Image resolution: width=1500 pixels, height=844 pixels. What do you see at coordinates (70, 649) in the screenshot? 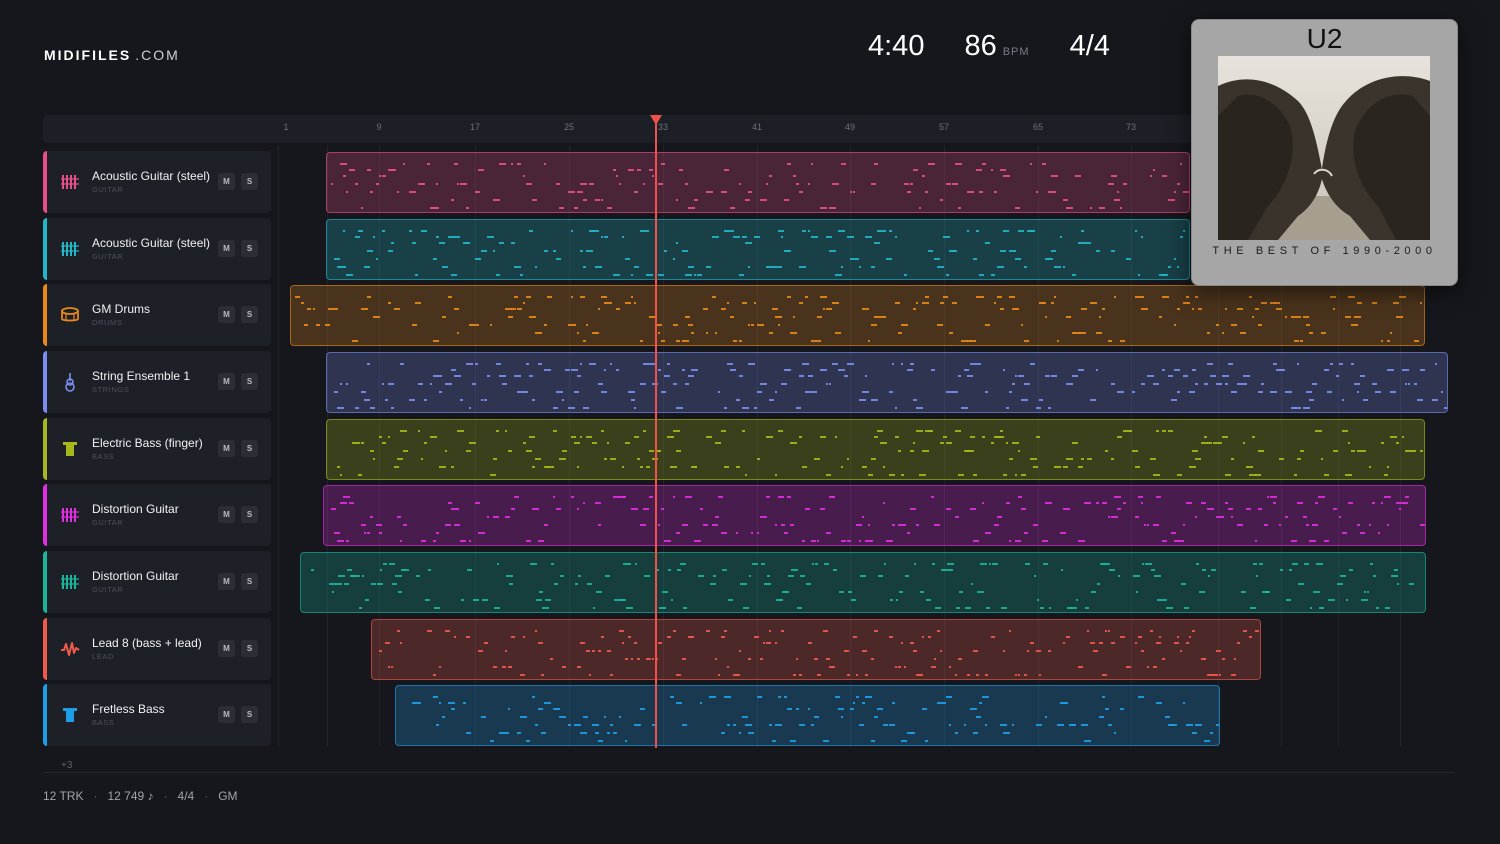
I see `wave-icon` at bounding box center [70, 649].